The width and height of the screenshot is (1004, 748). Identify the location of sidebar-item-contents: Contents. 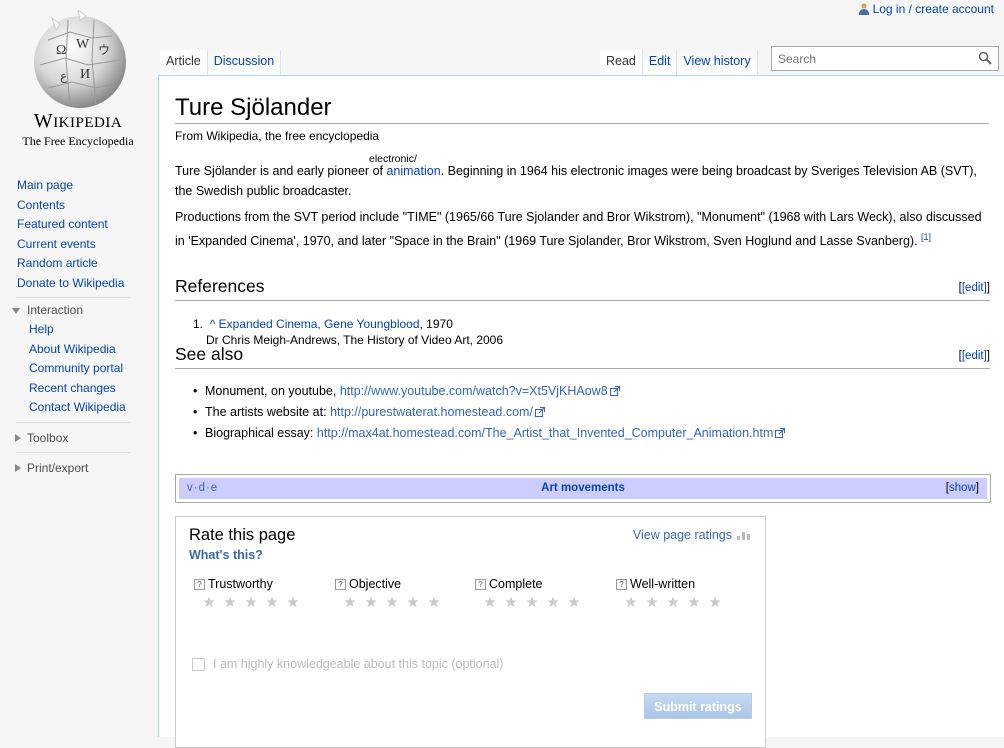
(83, 206).